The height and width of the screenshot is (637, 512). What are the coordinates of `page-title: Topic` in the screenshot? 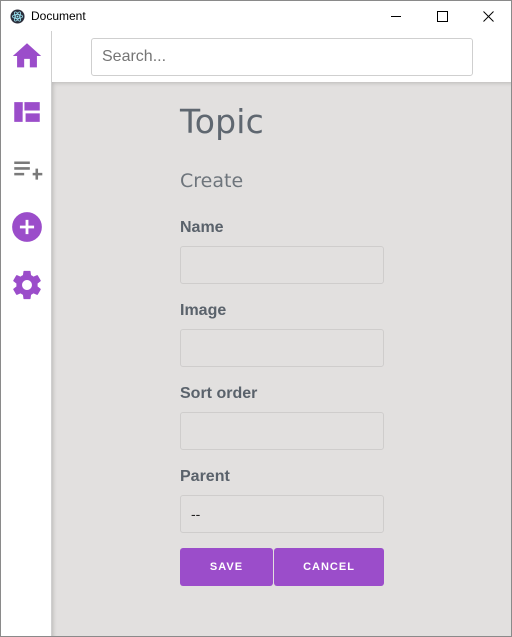 It's located at (222, 121).